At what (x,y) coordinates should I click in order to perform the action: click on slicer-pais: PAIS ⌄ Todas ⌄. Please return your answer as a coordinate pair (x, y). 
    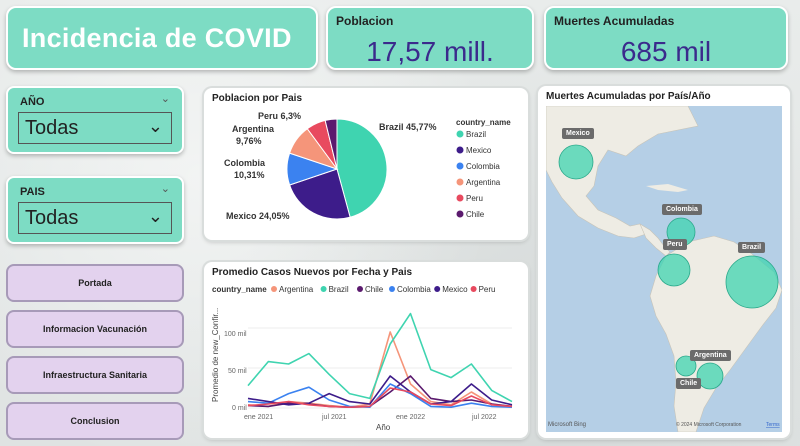
    Looking at the image, I should click on (95, 210).